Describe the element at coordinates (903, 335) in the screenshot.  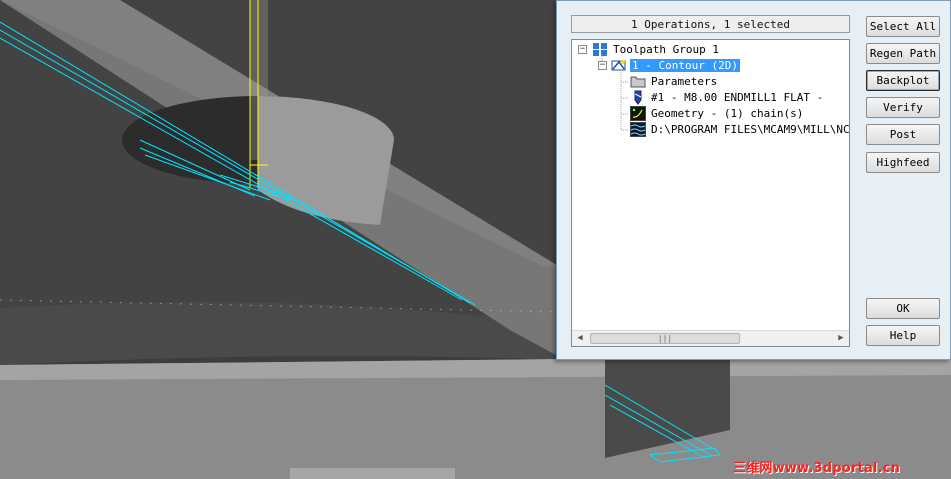
I see `help-button: Help` at that location.